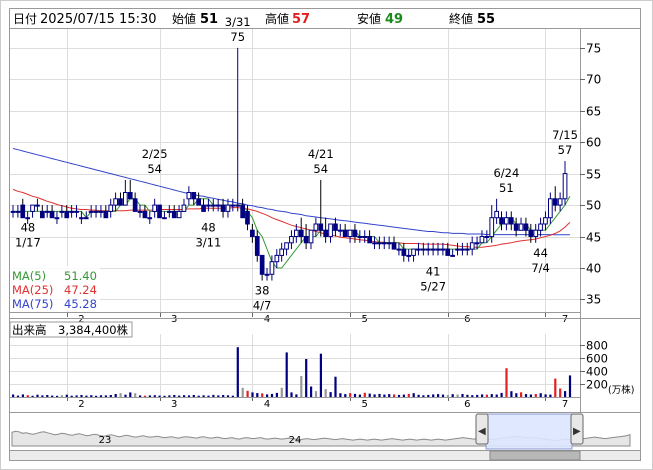 The height and width of the screenshot is (470, 653). I want to click on volume-label: 出来高 3,384,400株, so click(70, 330).